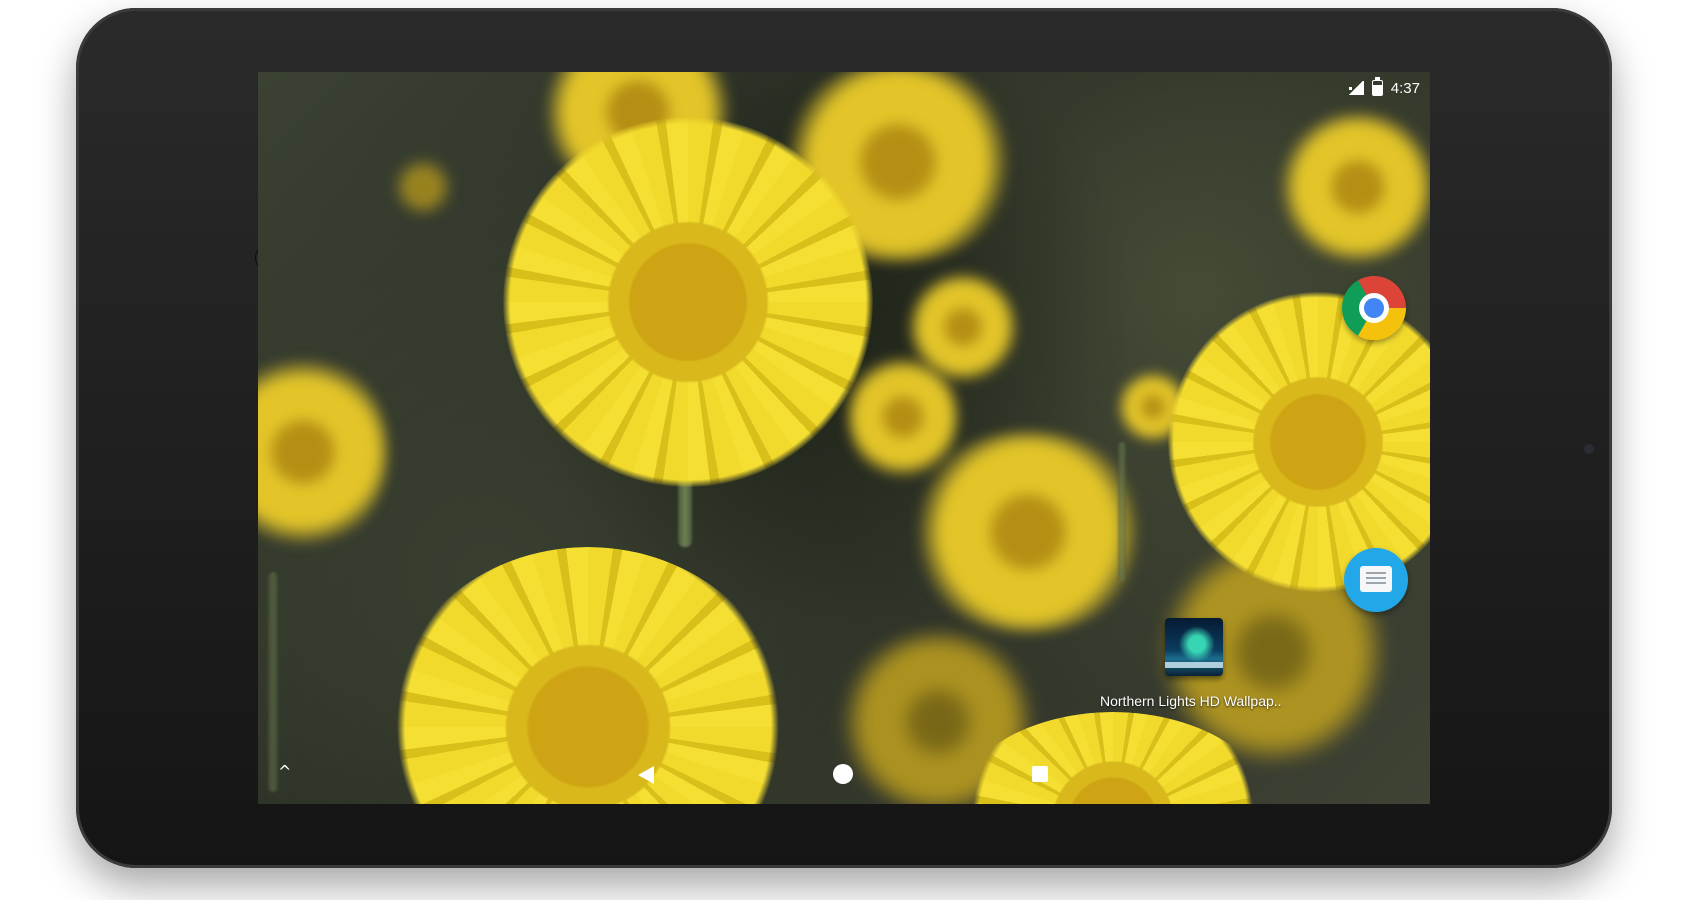 The width and height of the screenshot is (1688, 900). I want to click on messages-card-icon, so click(1376, 579).